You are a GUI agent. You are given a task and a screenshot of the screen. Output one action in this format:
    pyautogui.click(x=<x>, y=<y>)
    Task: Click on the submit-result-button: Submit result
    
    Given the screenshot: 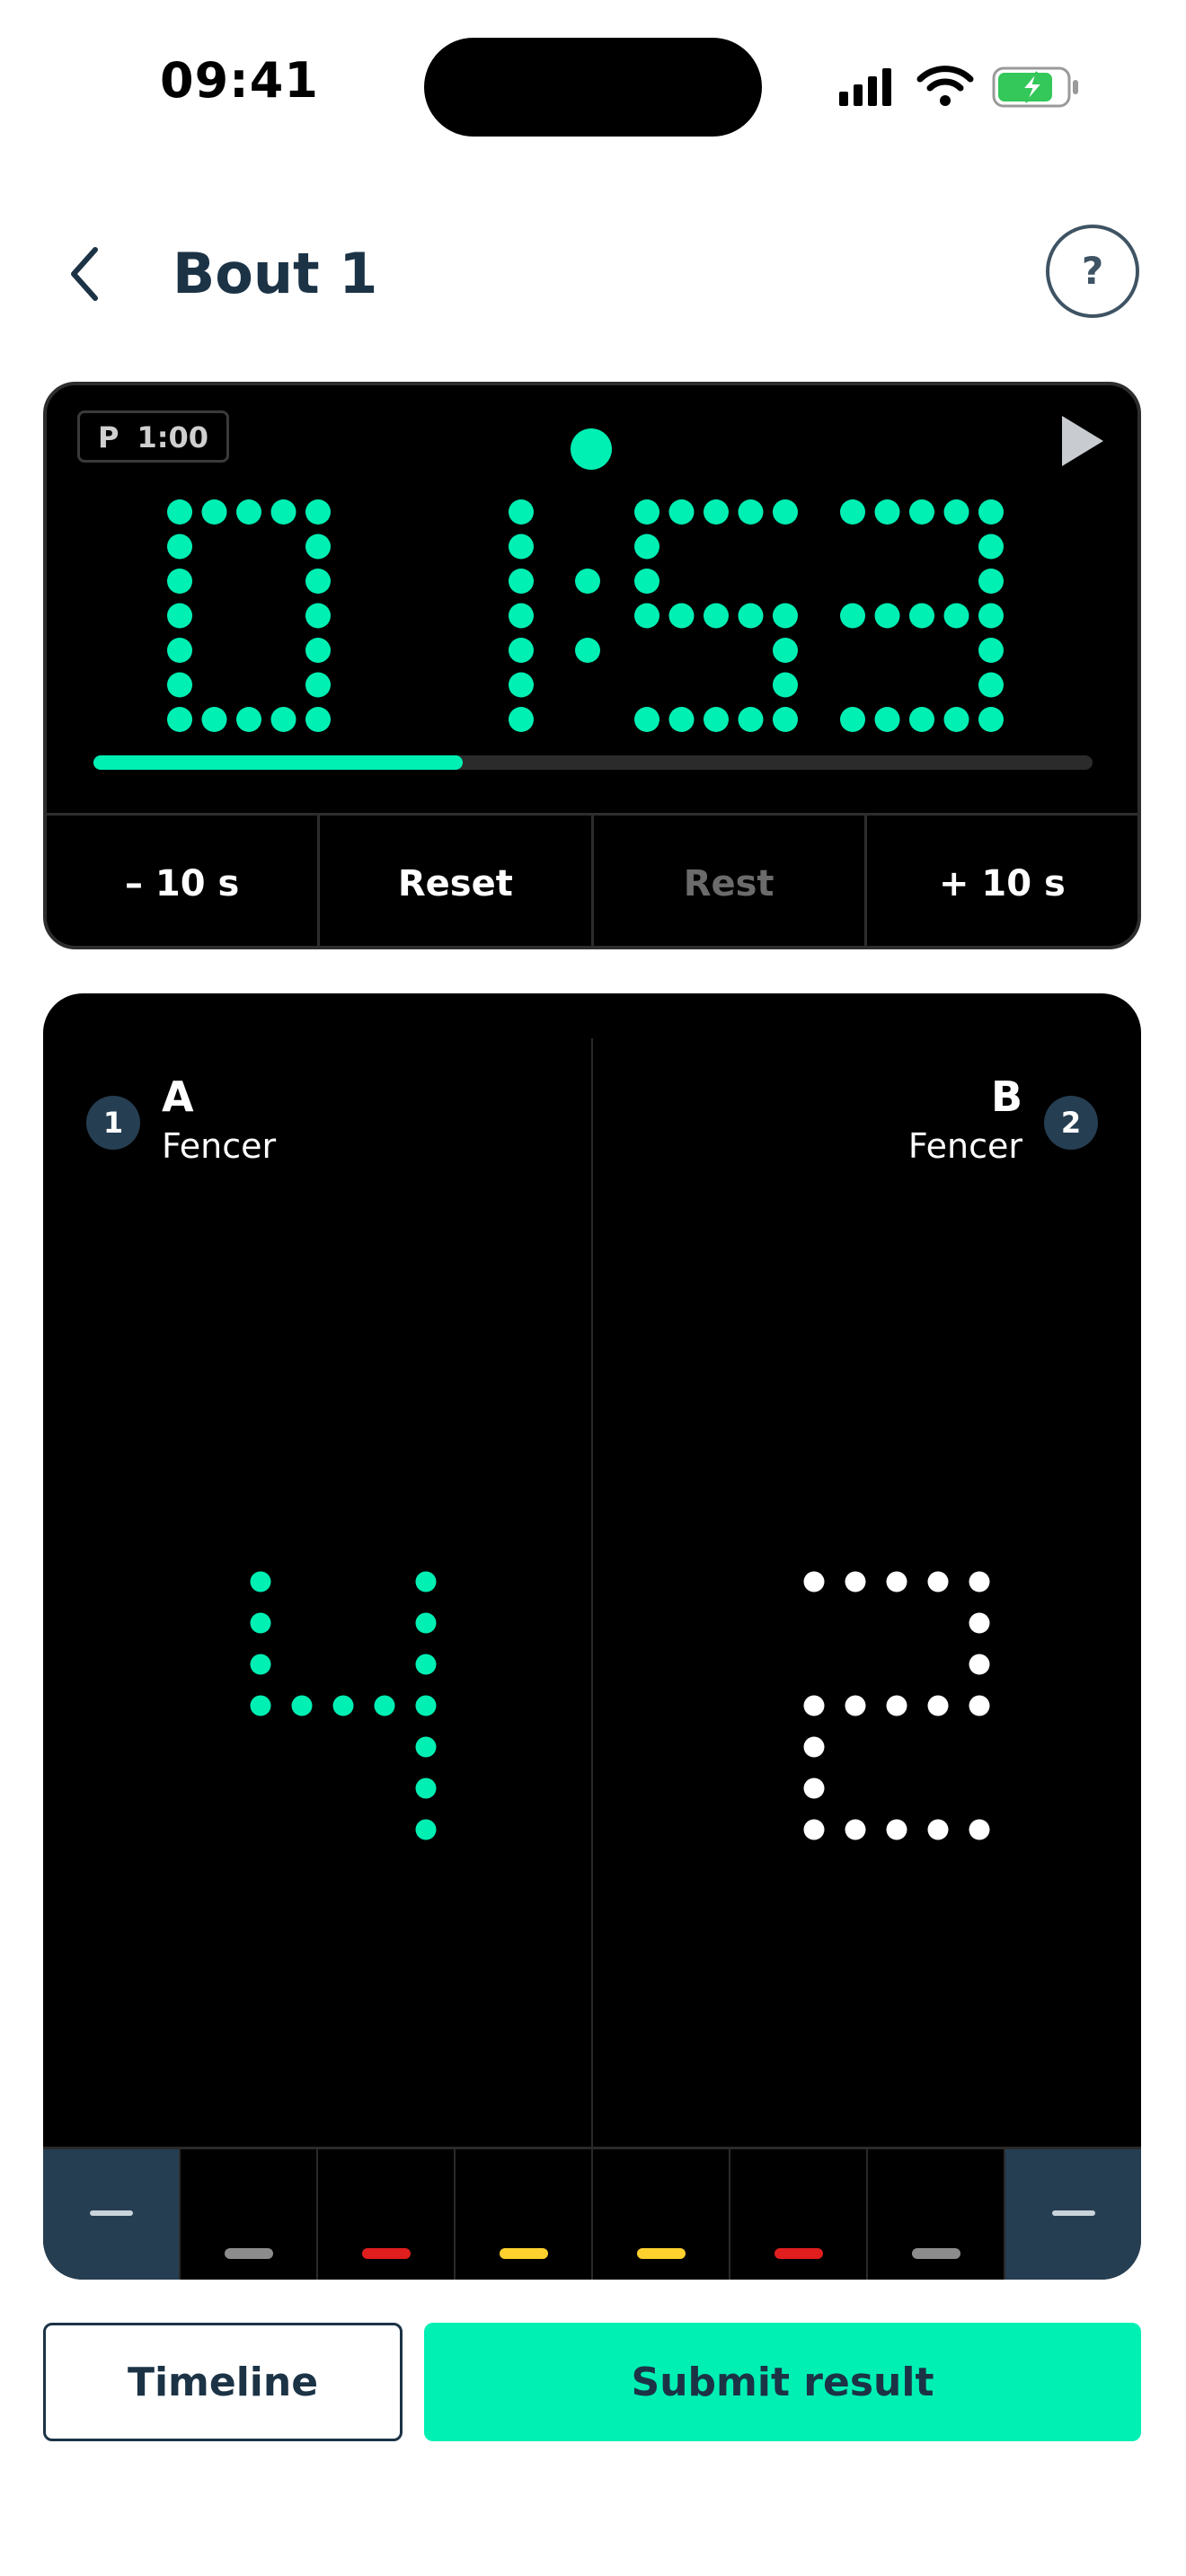 What is the action you would take?
    pyautogui.click(x=782, y=2382)
    